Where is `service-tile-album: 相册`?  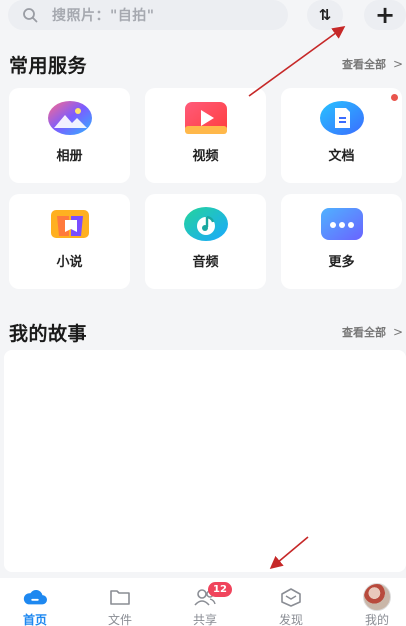
service-tile-album: 相册 is located at coordinates (69, 135).